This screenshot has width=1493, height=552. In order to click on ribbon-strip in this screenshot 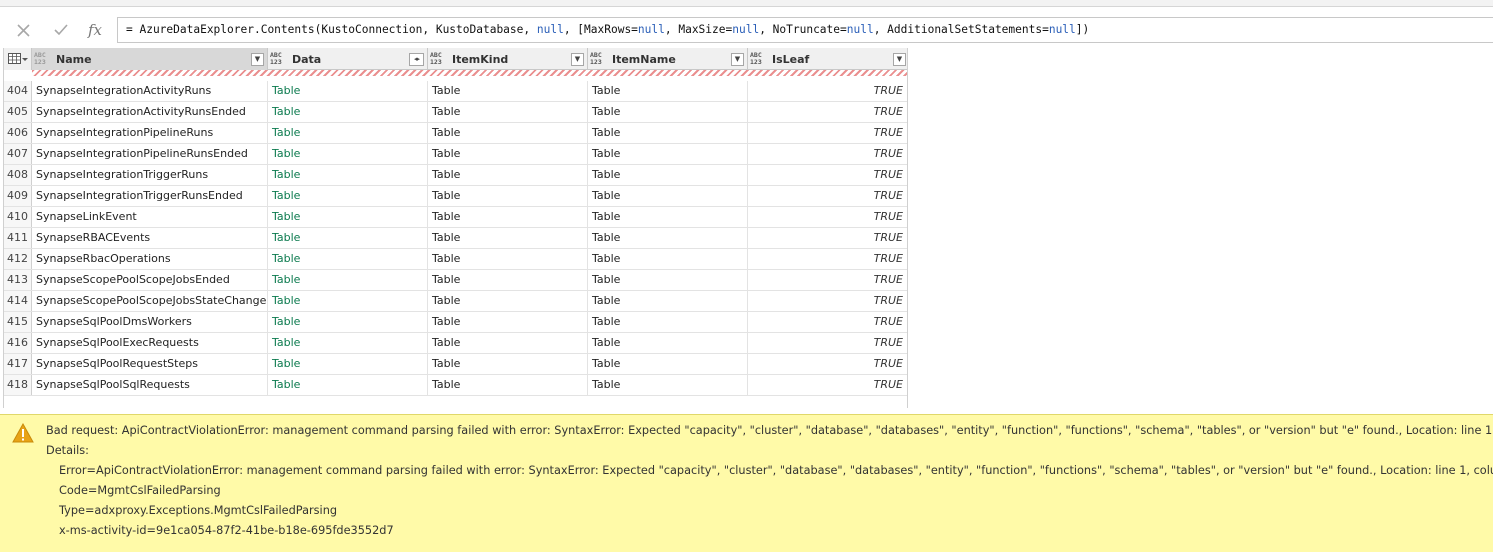, I will do `click(746, 3)`.